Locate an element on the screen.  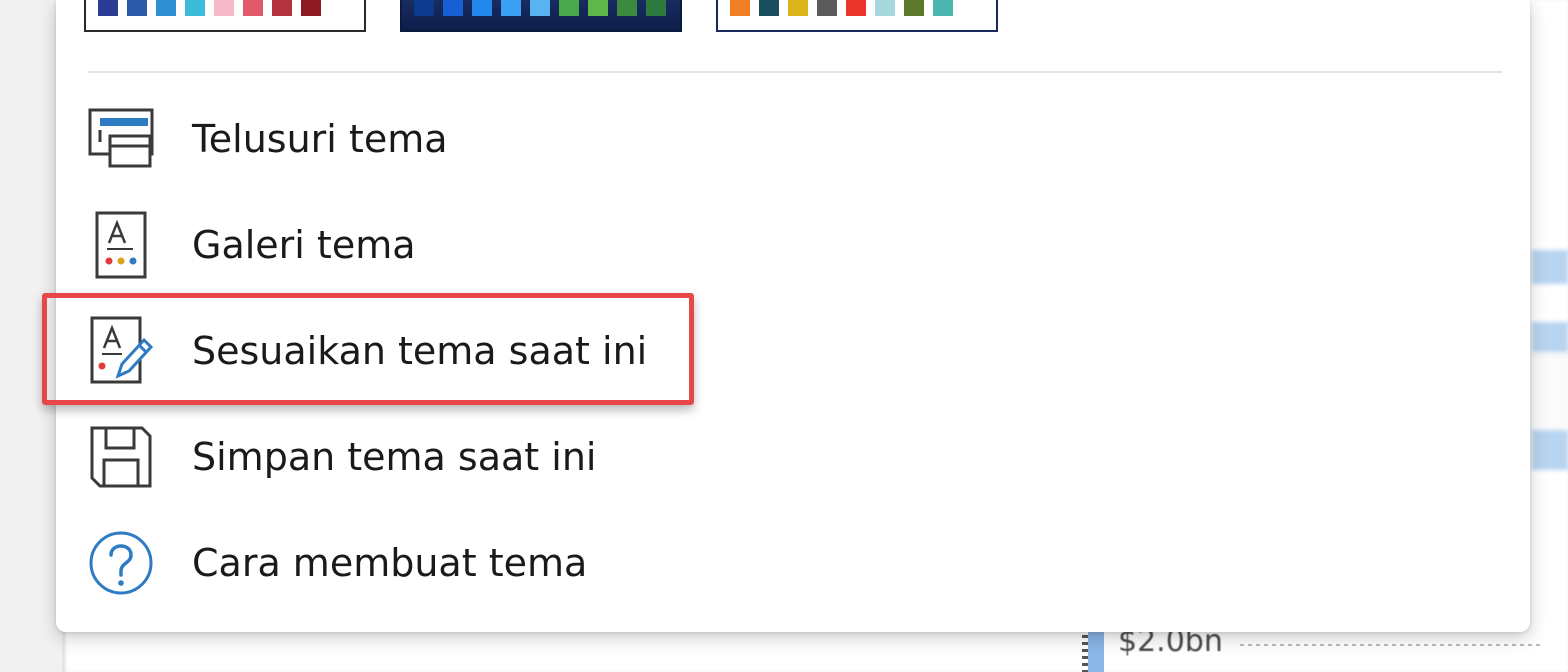
colorful-theme-swatch is located at coordinates (857, 16).